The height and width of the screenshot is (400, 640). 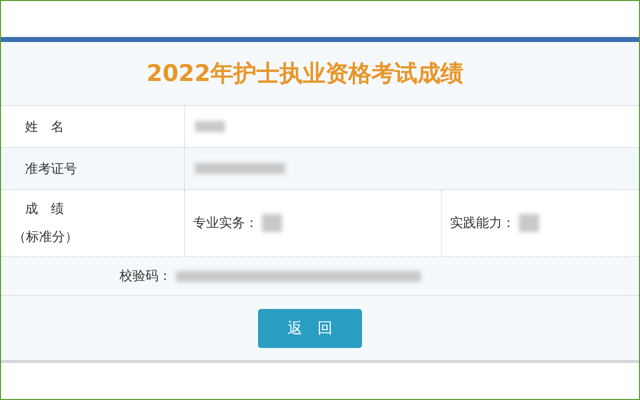 What do you see at coordinates (45, 237) in the screenshot?
I see `field-sublabel: （标准分）` at bounding box center [45, 237].